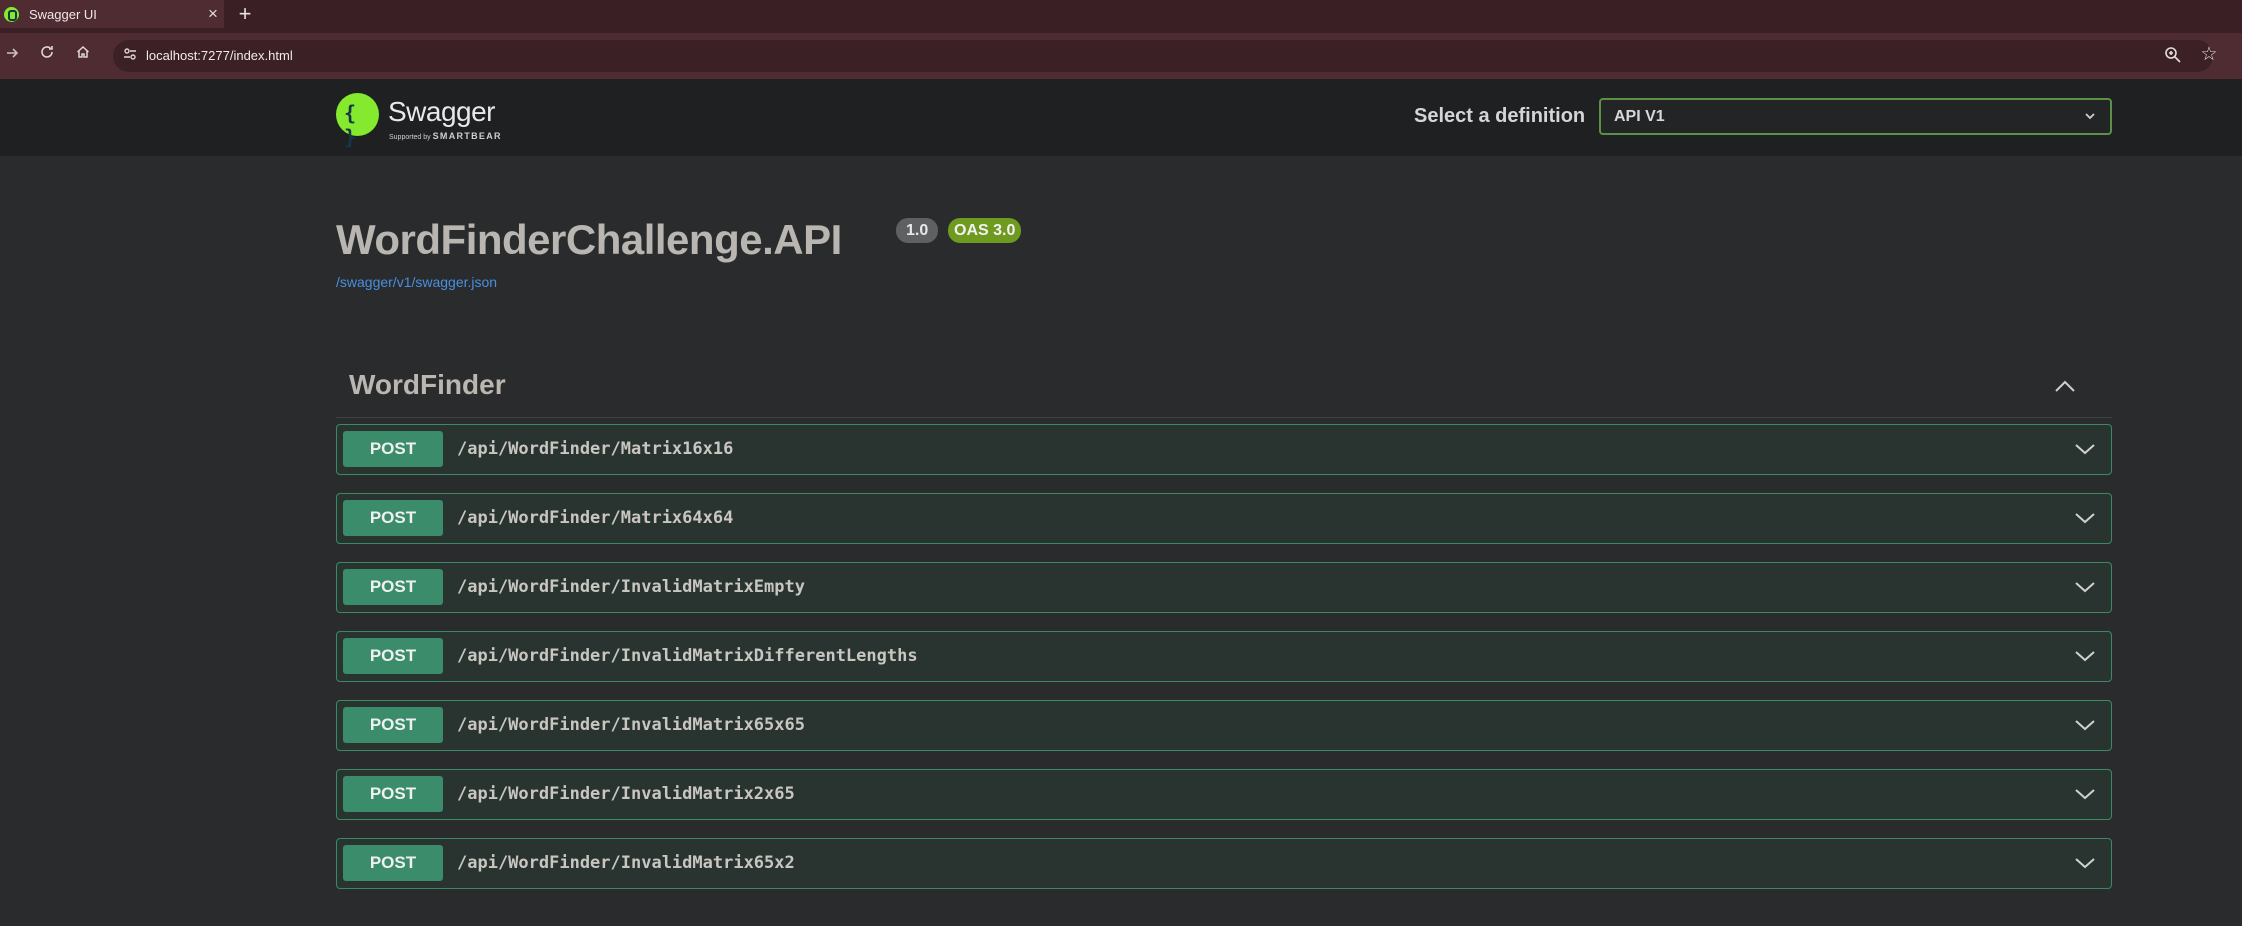 The width and height of the screenshot is (2242, 926). Describe the element at coordinates (130, 56) in the screenshot. I see `site-info-icon` at that location.